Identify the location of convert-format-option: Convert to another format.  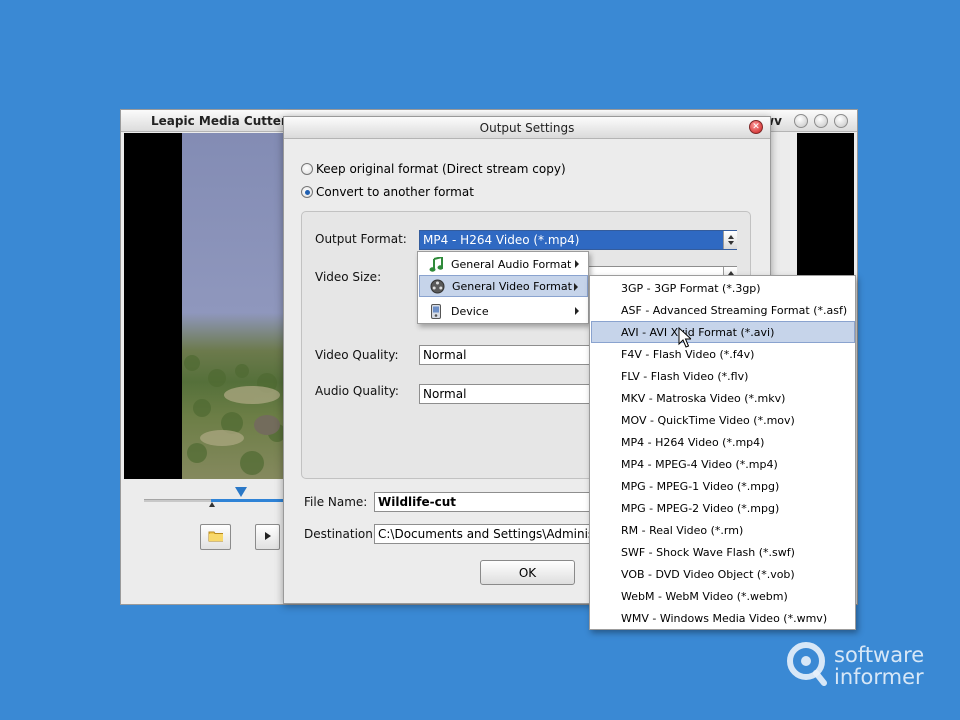
(387, 192).